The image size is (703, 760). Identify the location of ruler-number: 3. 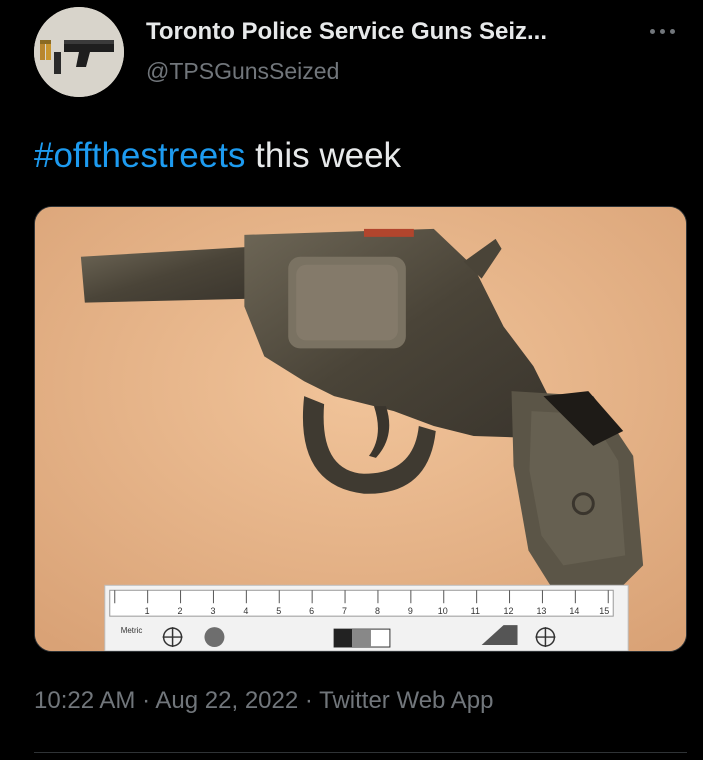
(212, 611).